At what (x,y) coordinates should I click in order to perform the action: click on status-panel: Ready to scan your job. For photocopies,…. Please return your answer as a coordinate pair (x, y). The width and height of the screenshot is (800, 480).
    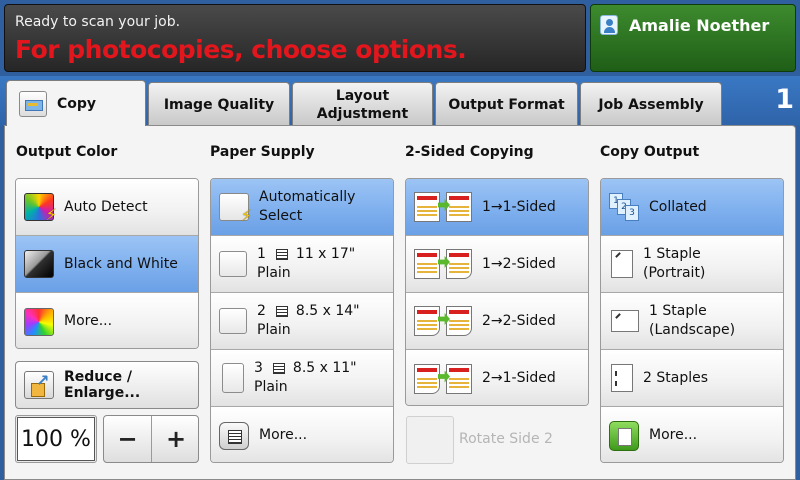
    Looking at the image, I should click on (295, 38).